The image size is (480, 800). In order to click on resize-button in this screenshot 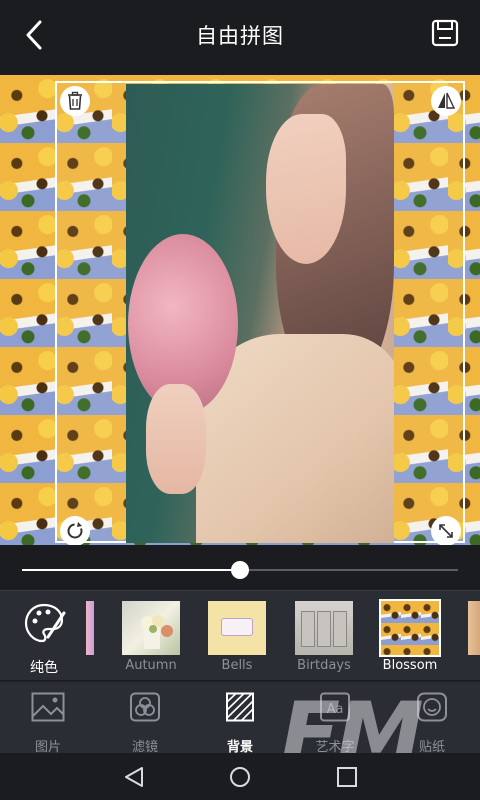, I will do `click(446, 531)`.